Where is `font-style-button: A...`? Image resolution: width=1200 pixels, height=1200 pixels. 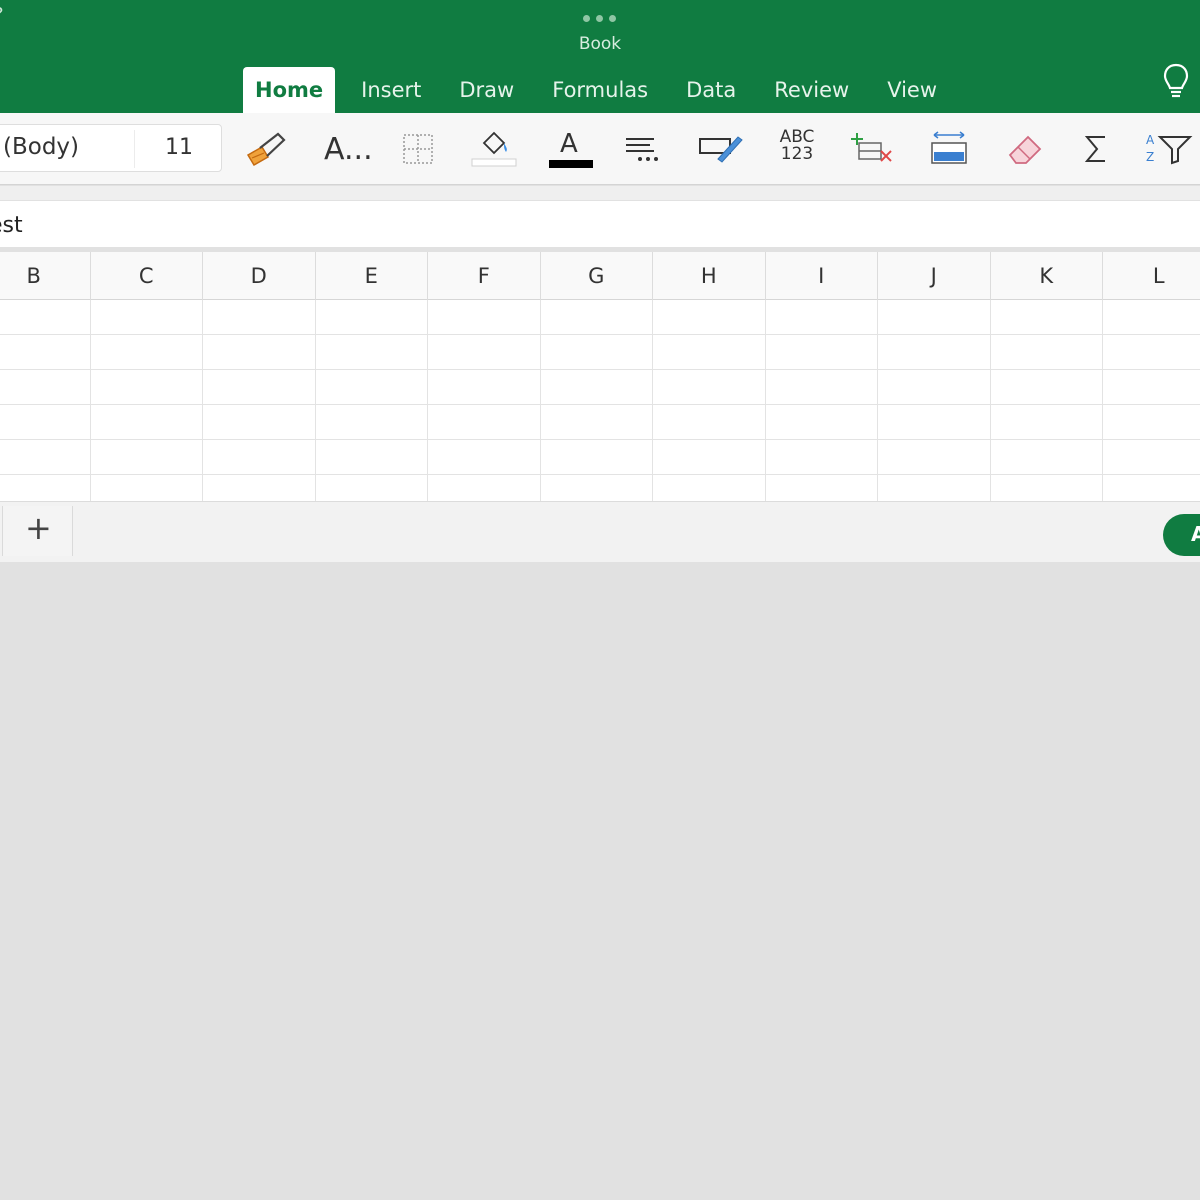 font-style-button: A... is located at coordinates (346, 149).